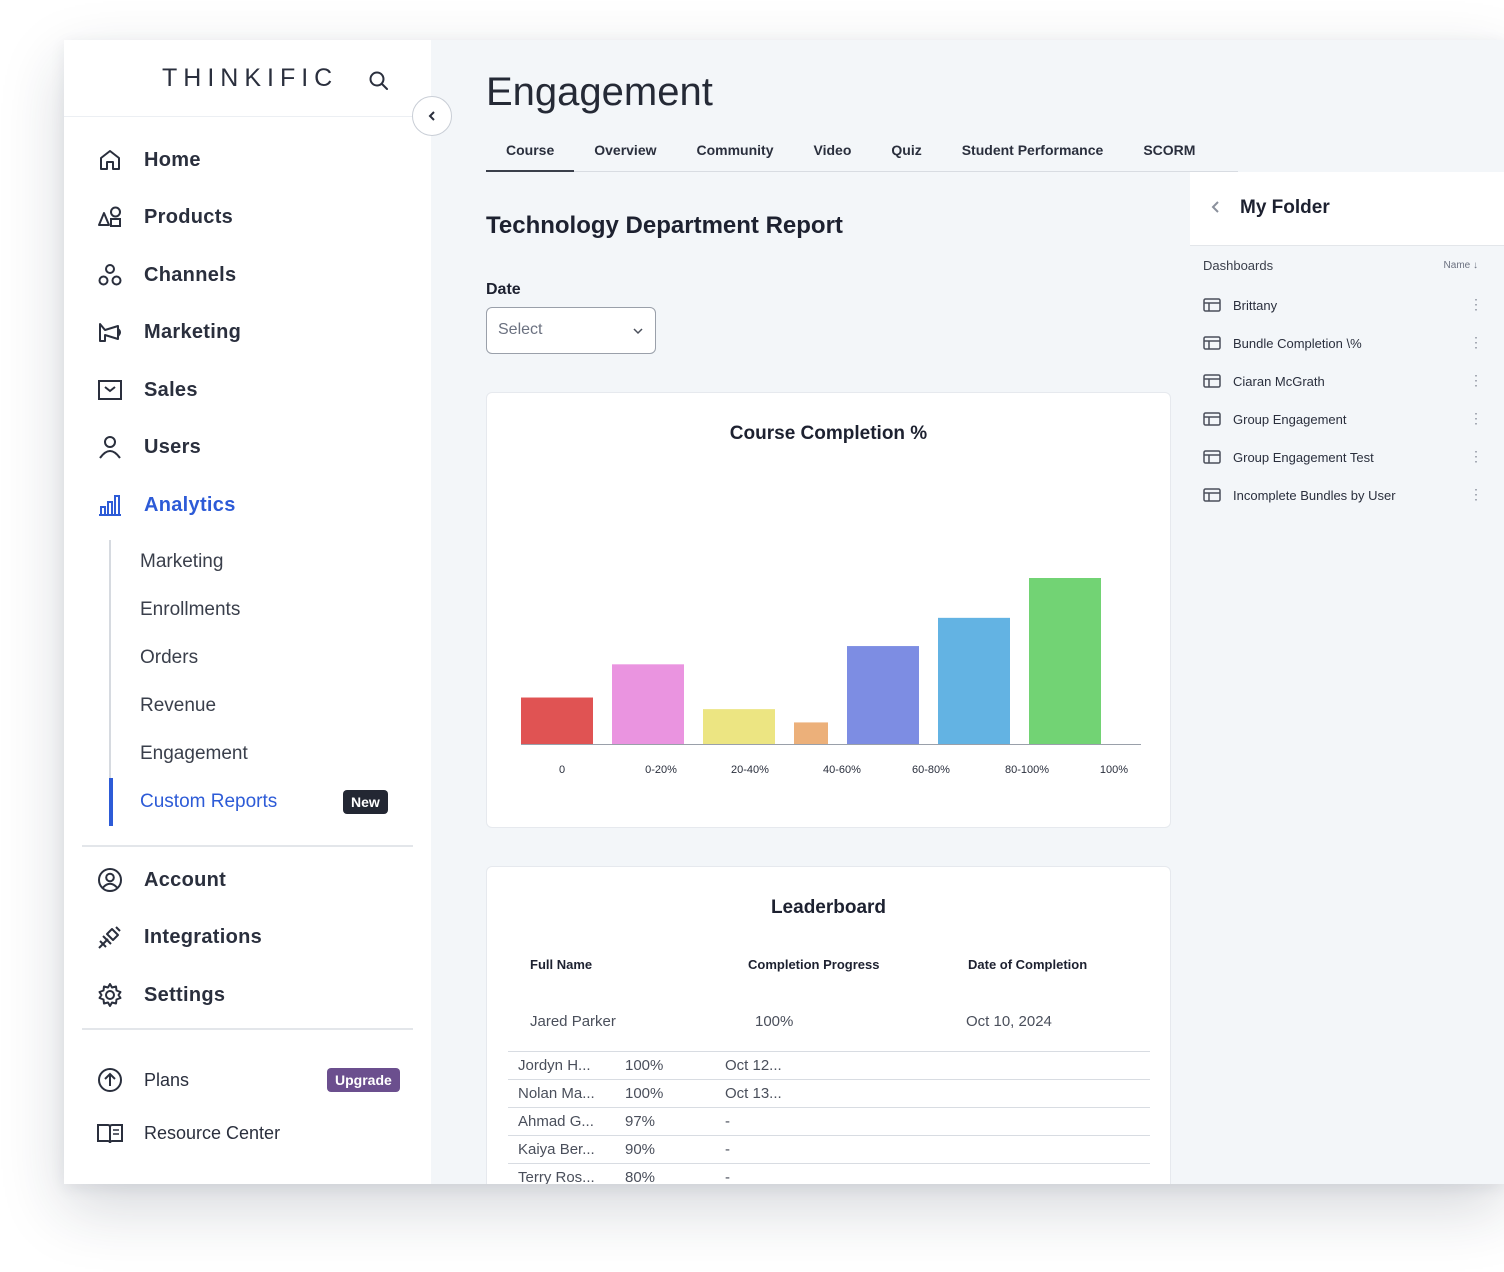 This screenshot has width=1504, height=1272. What do you see at coordinates (931, 770) in the screenshot?
I see `x-tick-label: 60-80%` at bounding box center [931, 770].